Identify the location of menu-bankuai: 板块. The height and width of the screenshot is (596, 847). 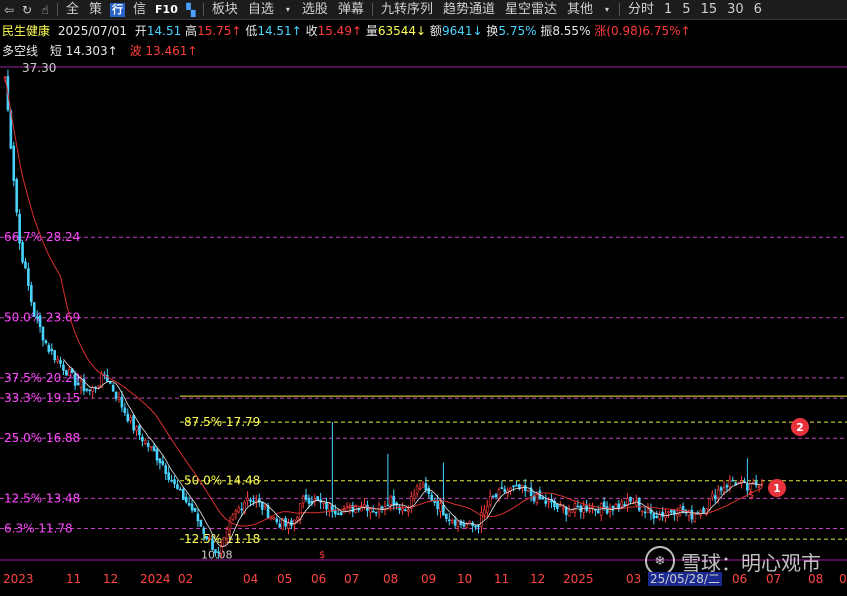
(225, 9).